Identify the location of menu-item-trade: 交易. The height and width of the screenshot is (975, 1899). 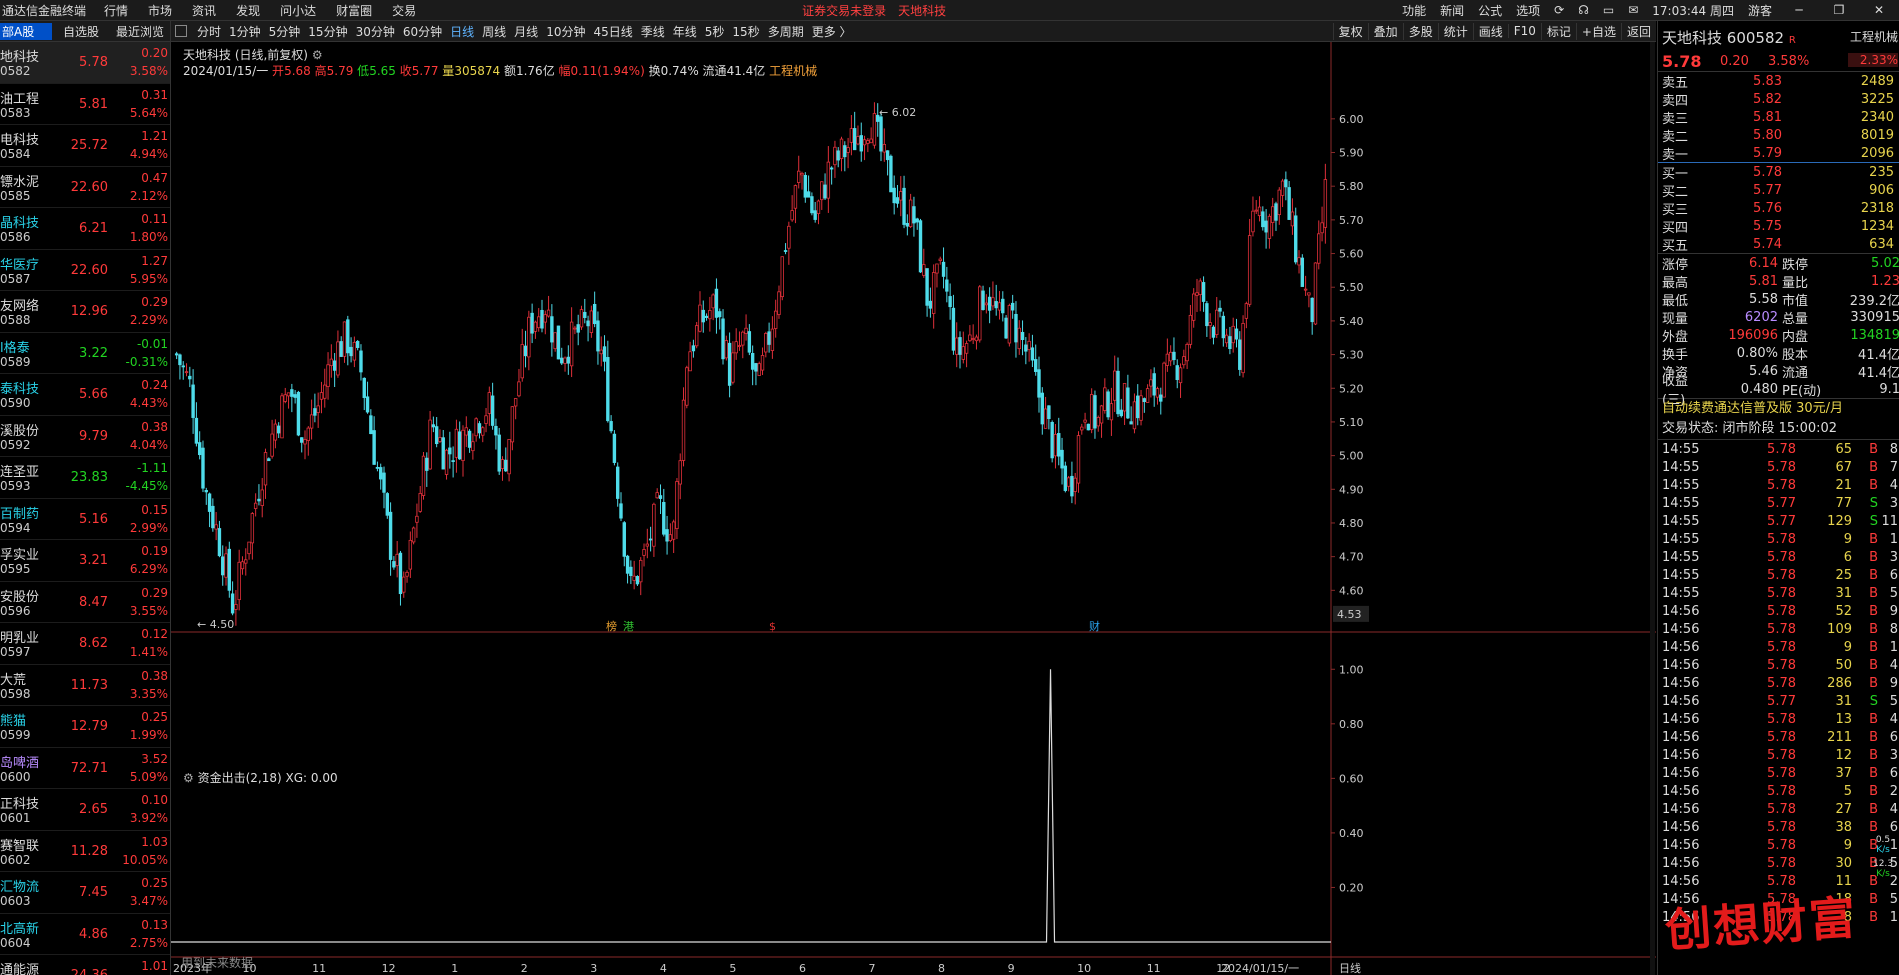
(404, 10).